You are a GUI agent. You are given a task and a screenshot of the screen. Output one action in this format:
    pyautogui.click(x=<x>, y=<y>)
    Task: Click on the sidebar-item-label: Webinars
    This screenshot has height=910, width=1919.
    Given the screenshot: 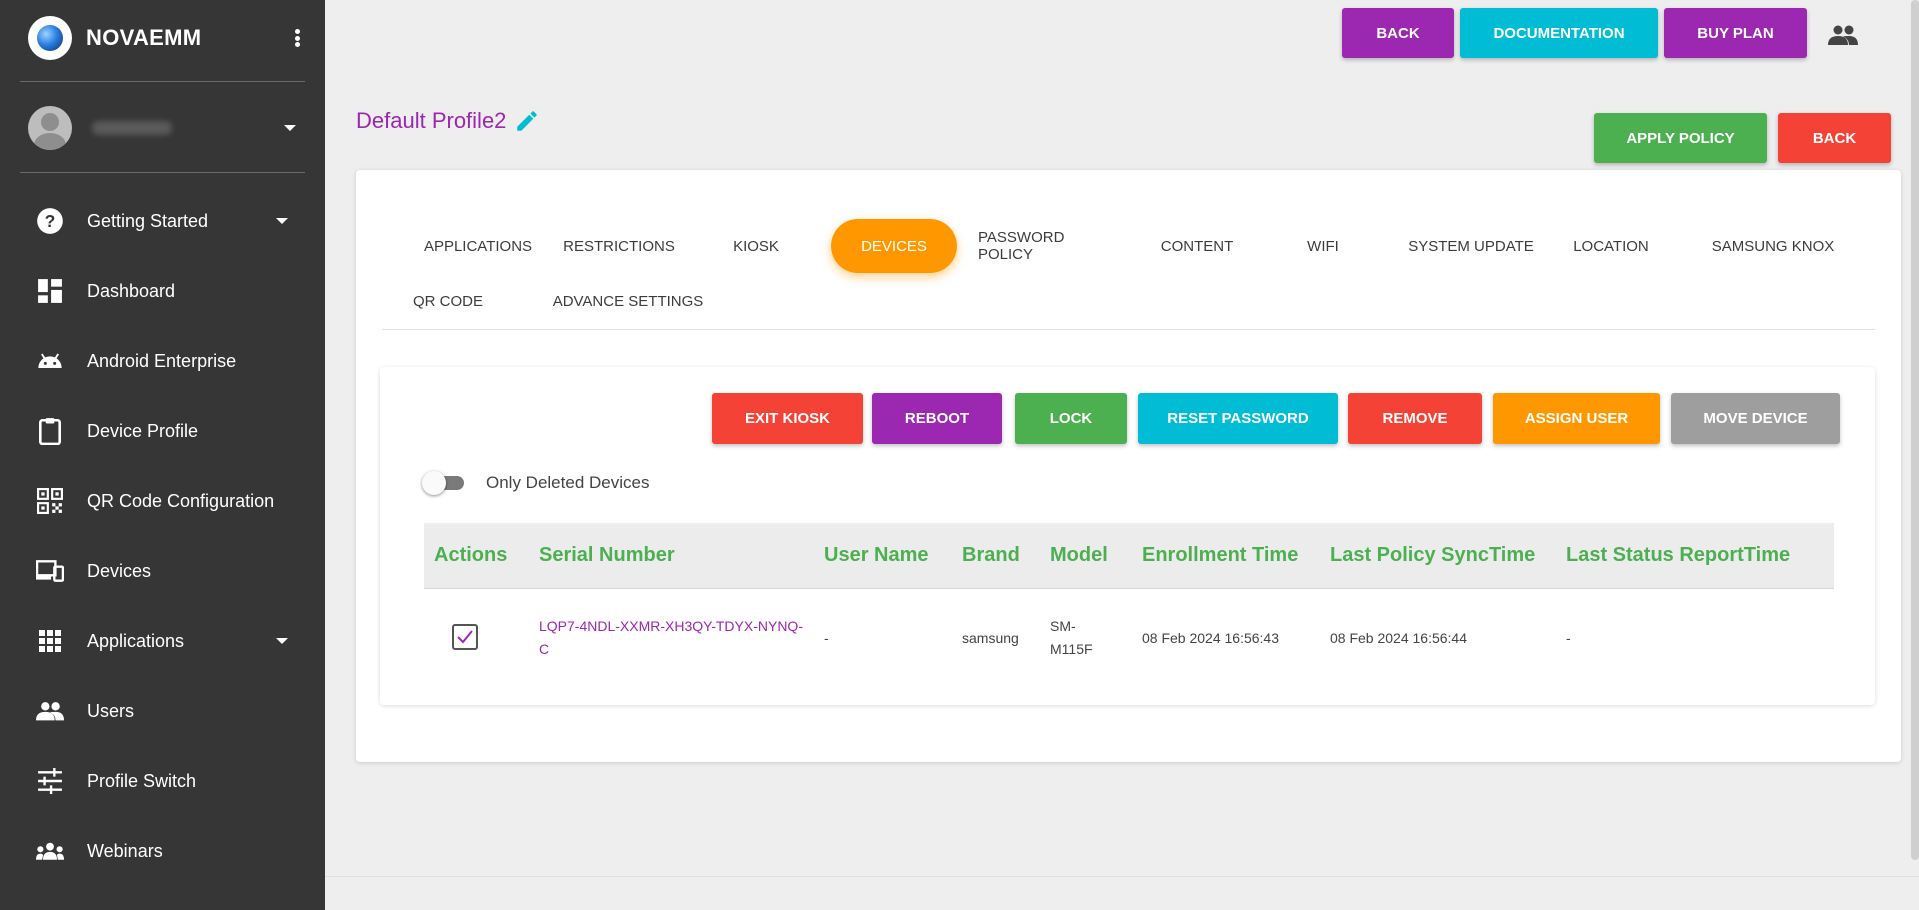 What is the action you would take?
    pyautogui.click(x=125, y=850)
    